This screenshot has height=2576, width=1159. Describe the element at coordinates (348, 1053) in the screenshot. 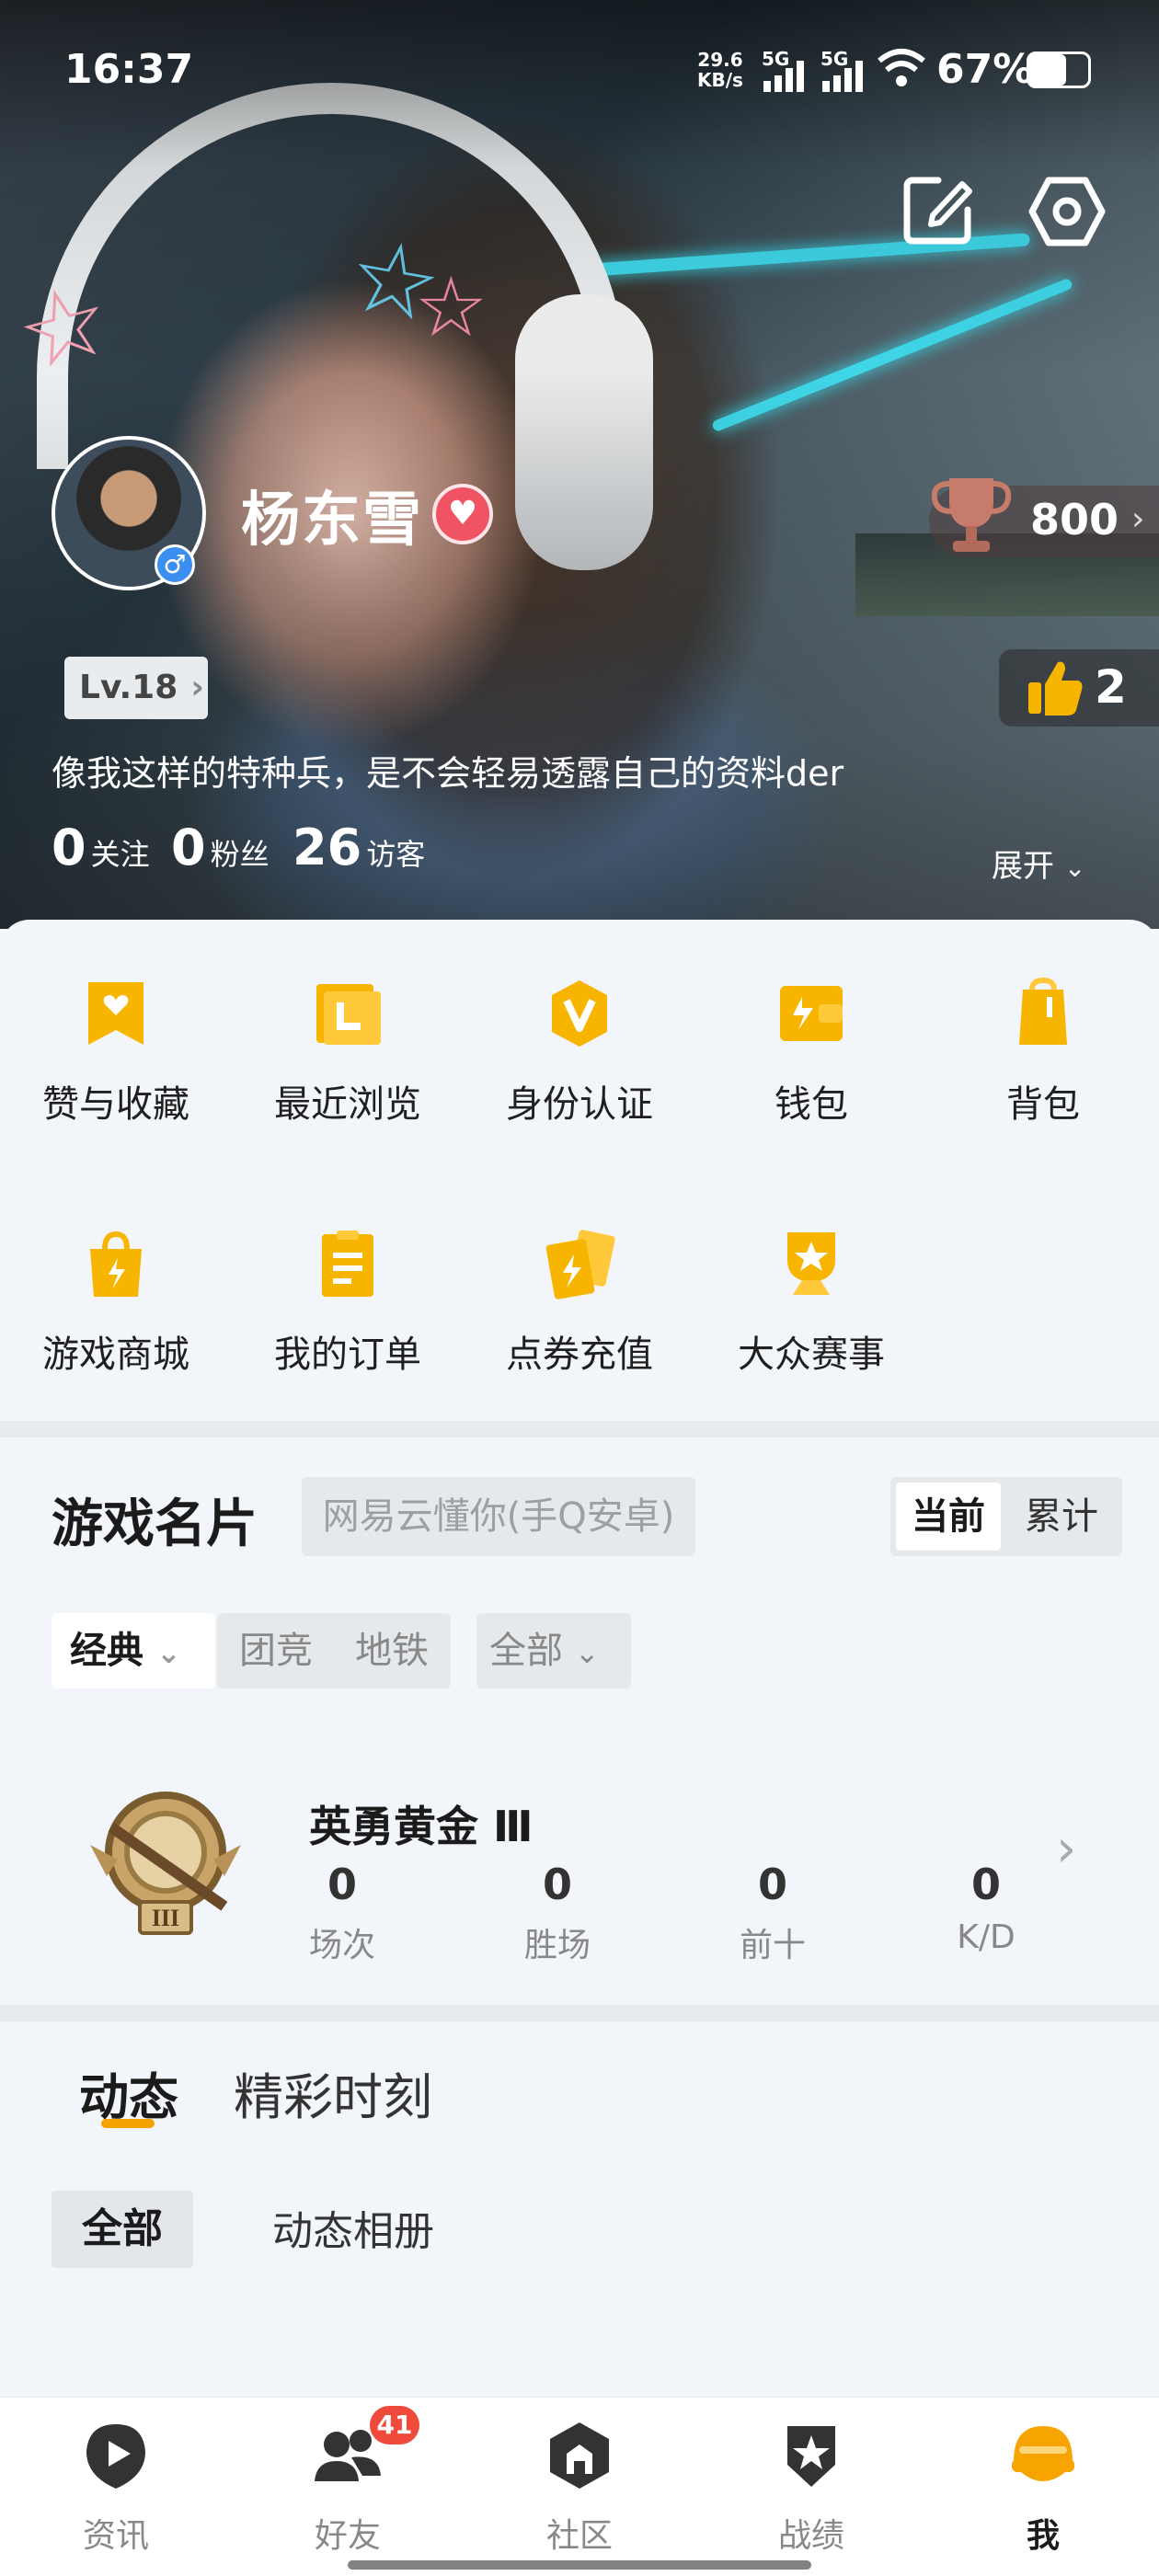

I see `grid-recent-browse: 最近浏览` at that location.